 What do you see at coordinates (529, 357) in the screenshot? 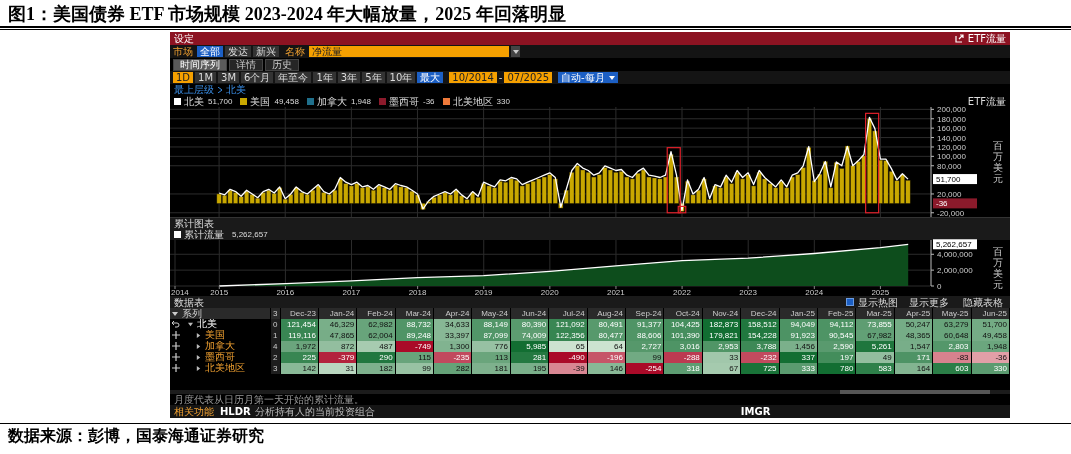
I see `table-cell: 281` at bounding box center [529, 357].